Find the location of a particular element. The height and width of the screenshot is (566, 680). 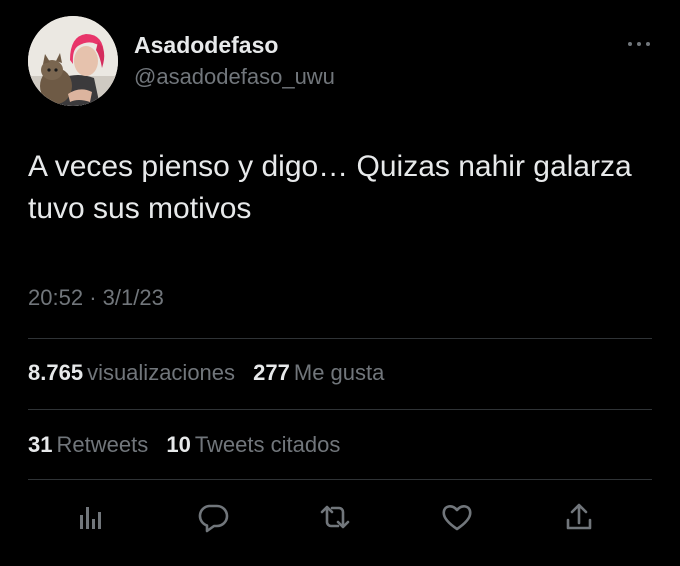

tweet-timestamp: 20:52 · 3/1/23 is located at coordinates (96, 298).